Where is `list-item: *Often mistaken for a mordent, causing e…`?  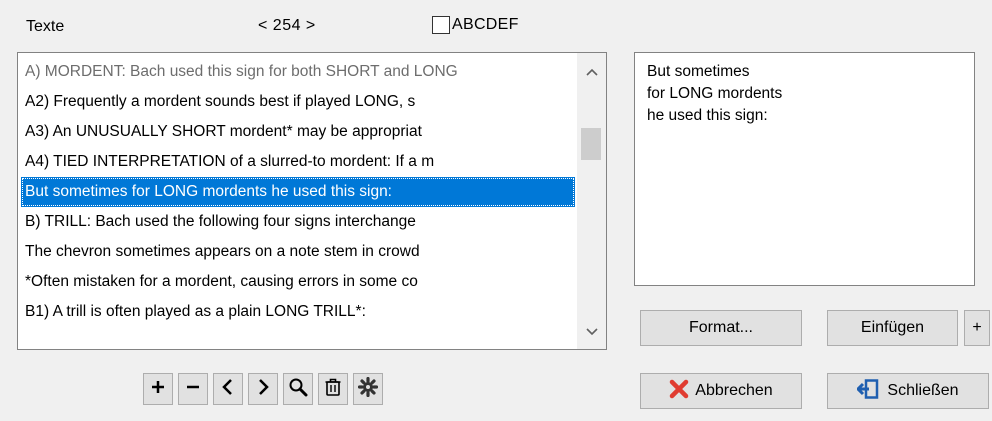 list-item: *Often mistaken for a mordent, causing e… is located at coordinates (298, 282).